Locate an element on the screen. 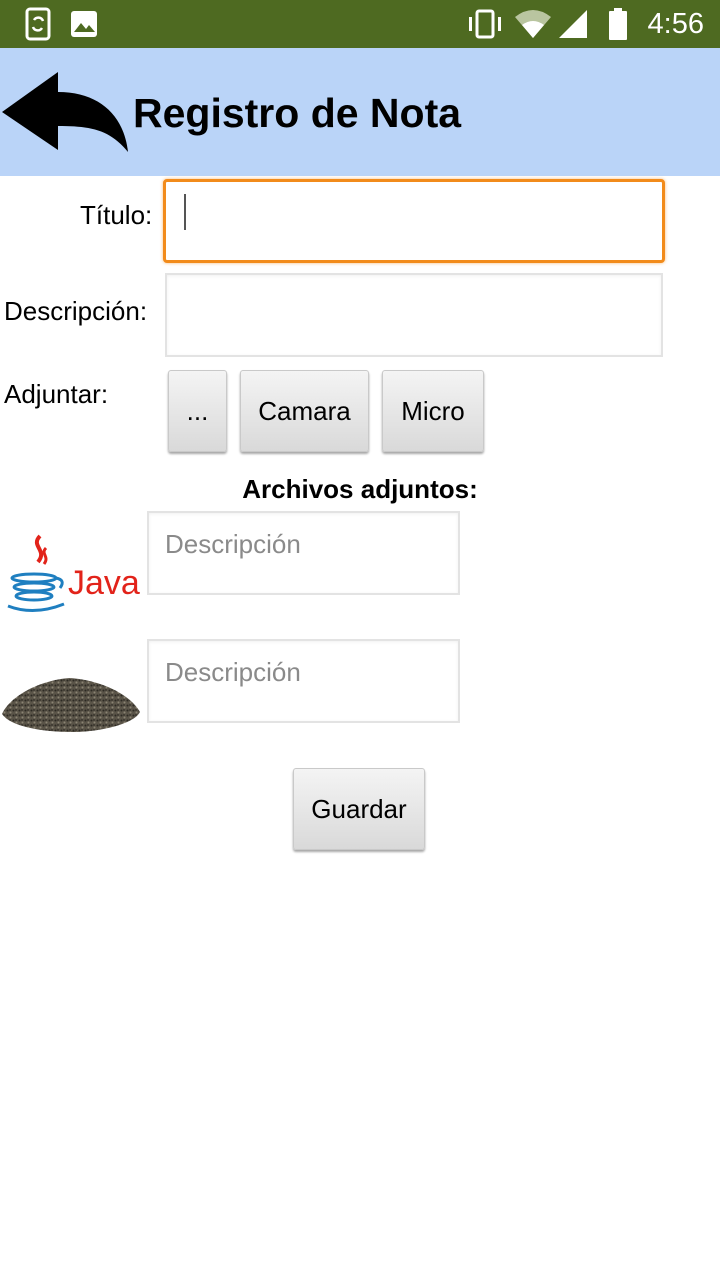 This screenshot has width=720, height=1280. java-logo-thumbnail: Java is located at coordinates (72, 574).